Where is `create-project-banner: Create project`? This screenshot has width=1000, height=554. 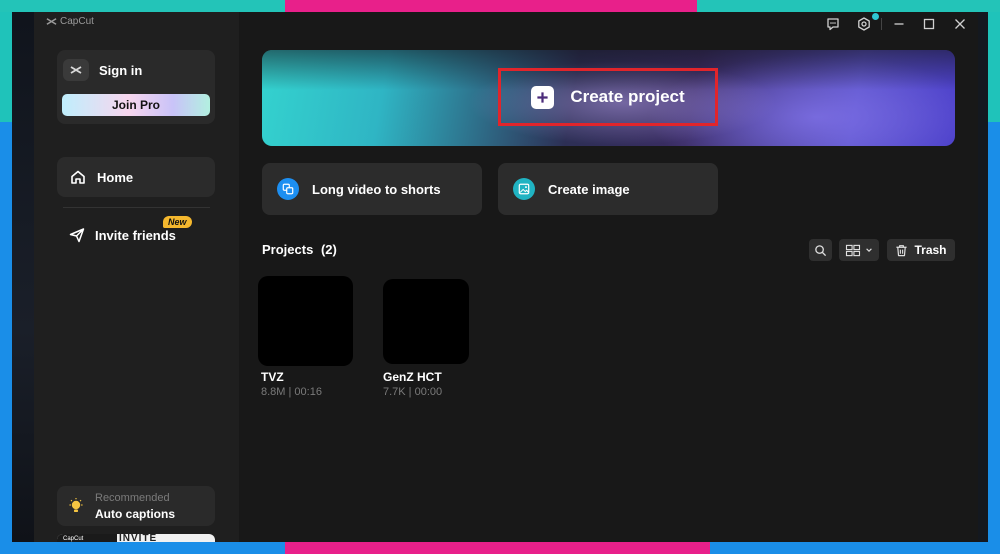 create-project-banner: Create project is located at coordinates (608, 98).